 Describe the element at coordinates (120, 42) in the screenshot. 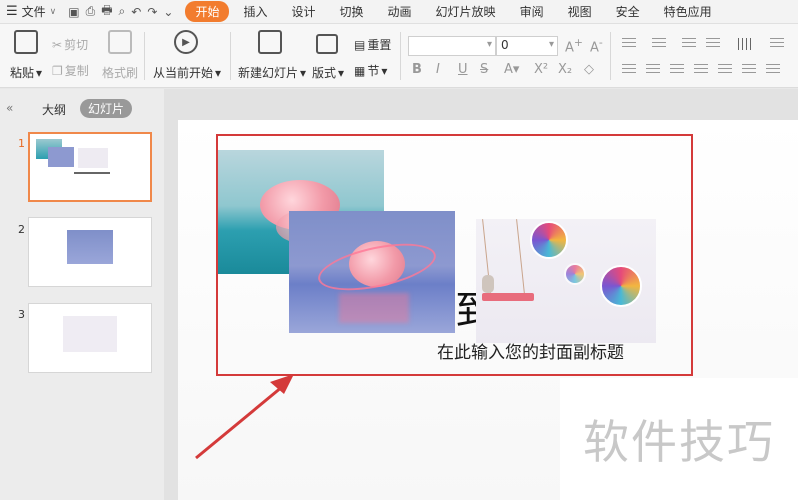

I see `format-painter-icon` at that location.